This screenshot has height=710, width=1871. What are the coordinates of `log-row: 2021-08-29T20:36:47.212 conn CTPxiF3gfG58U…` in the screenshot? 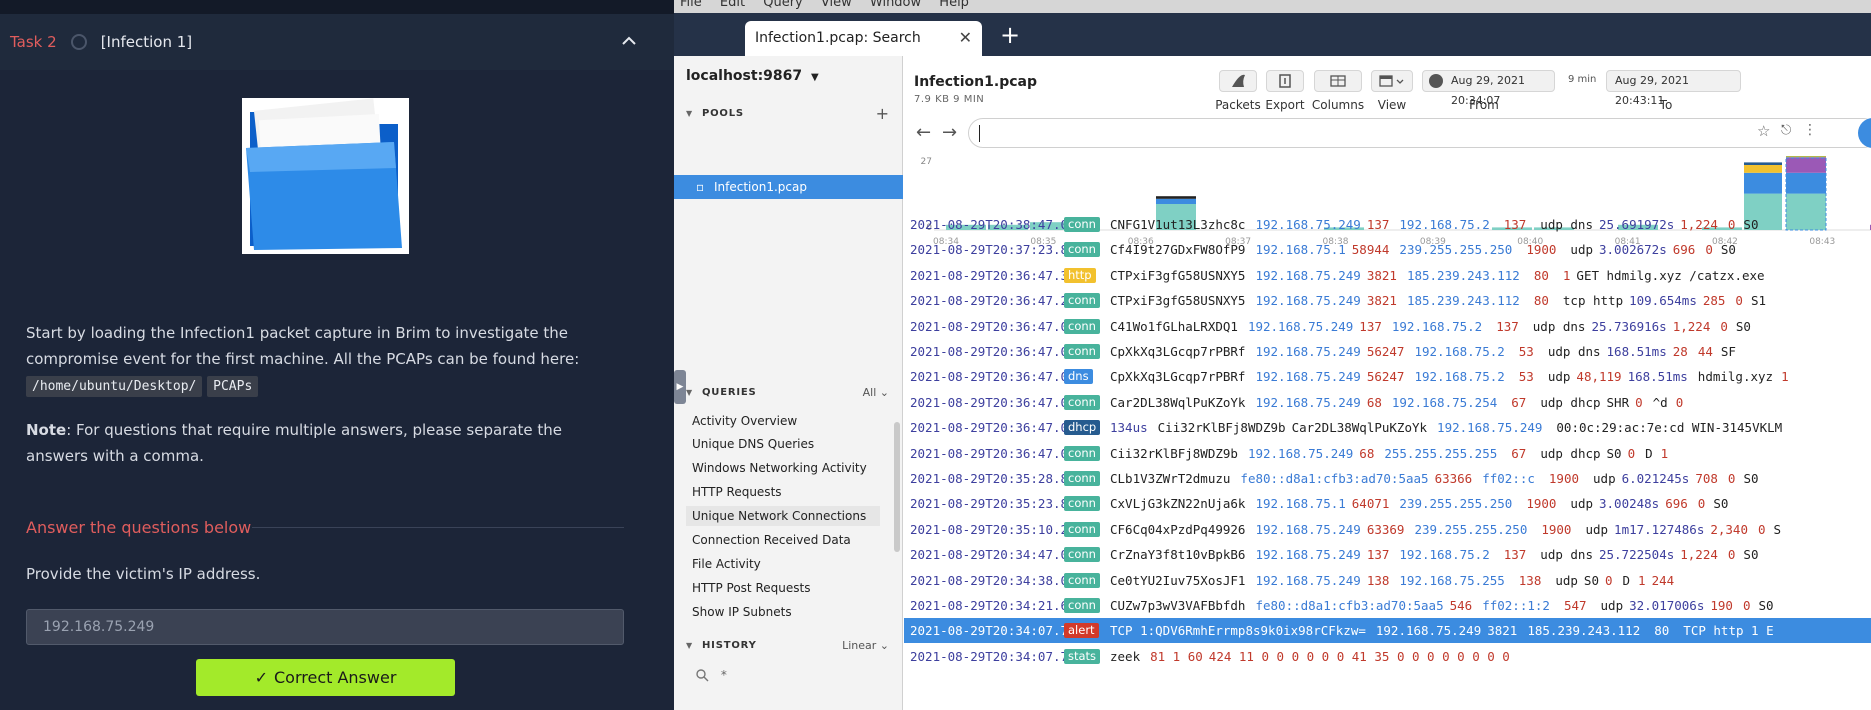 It's located at (1387, 300).